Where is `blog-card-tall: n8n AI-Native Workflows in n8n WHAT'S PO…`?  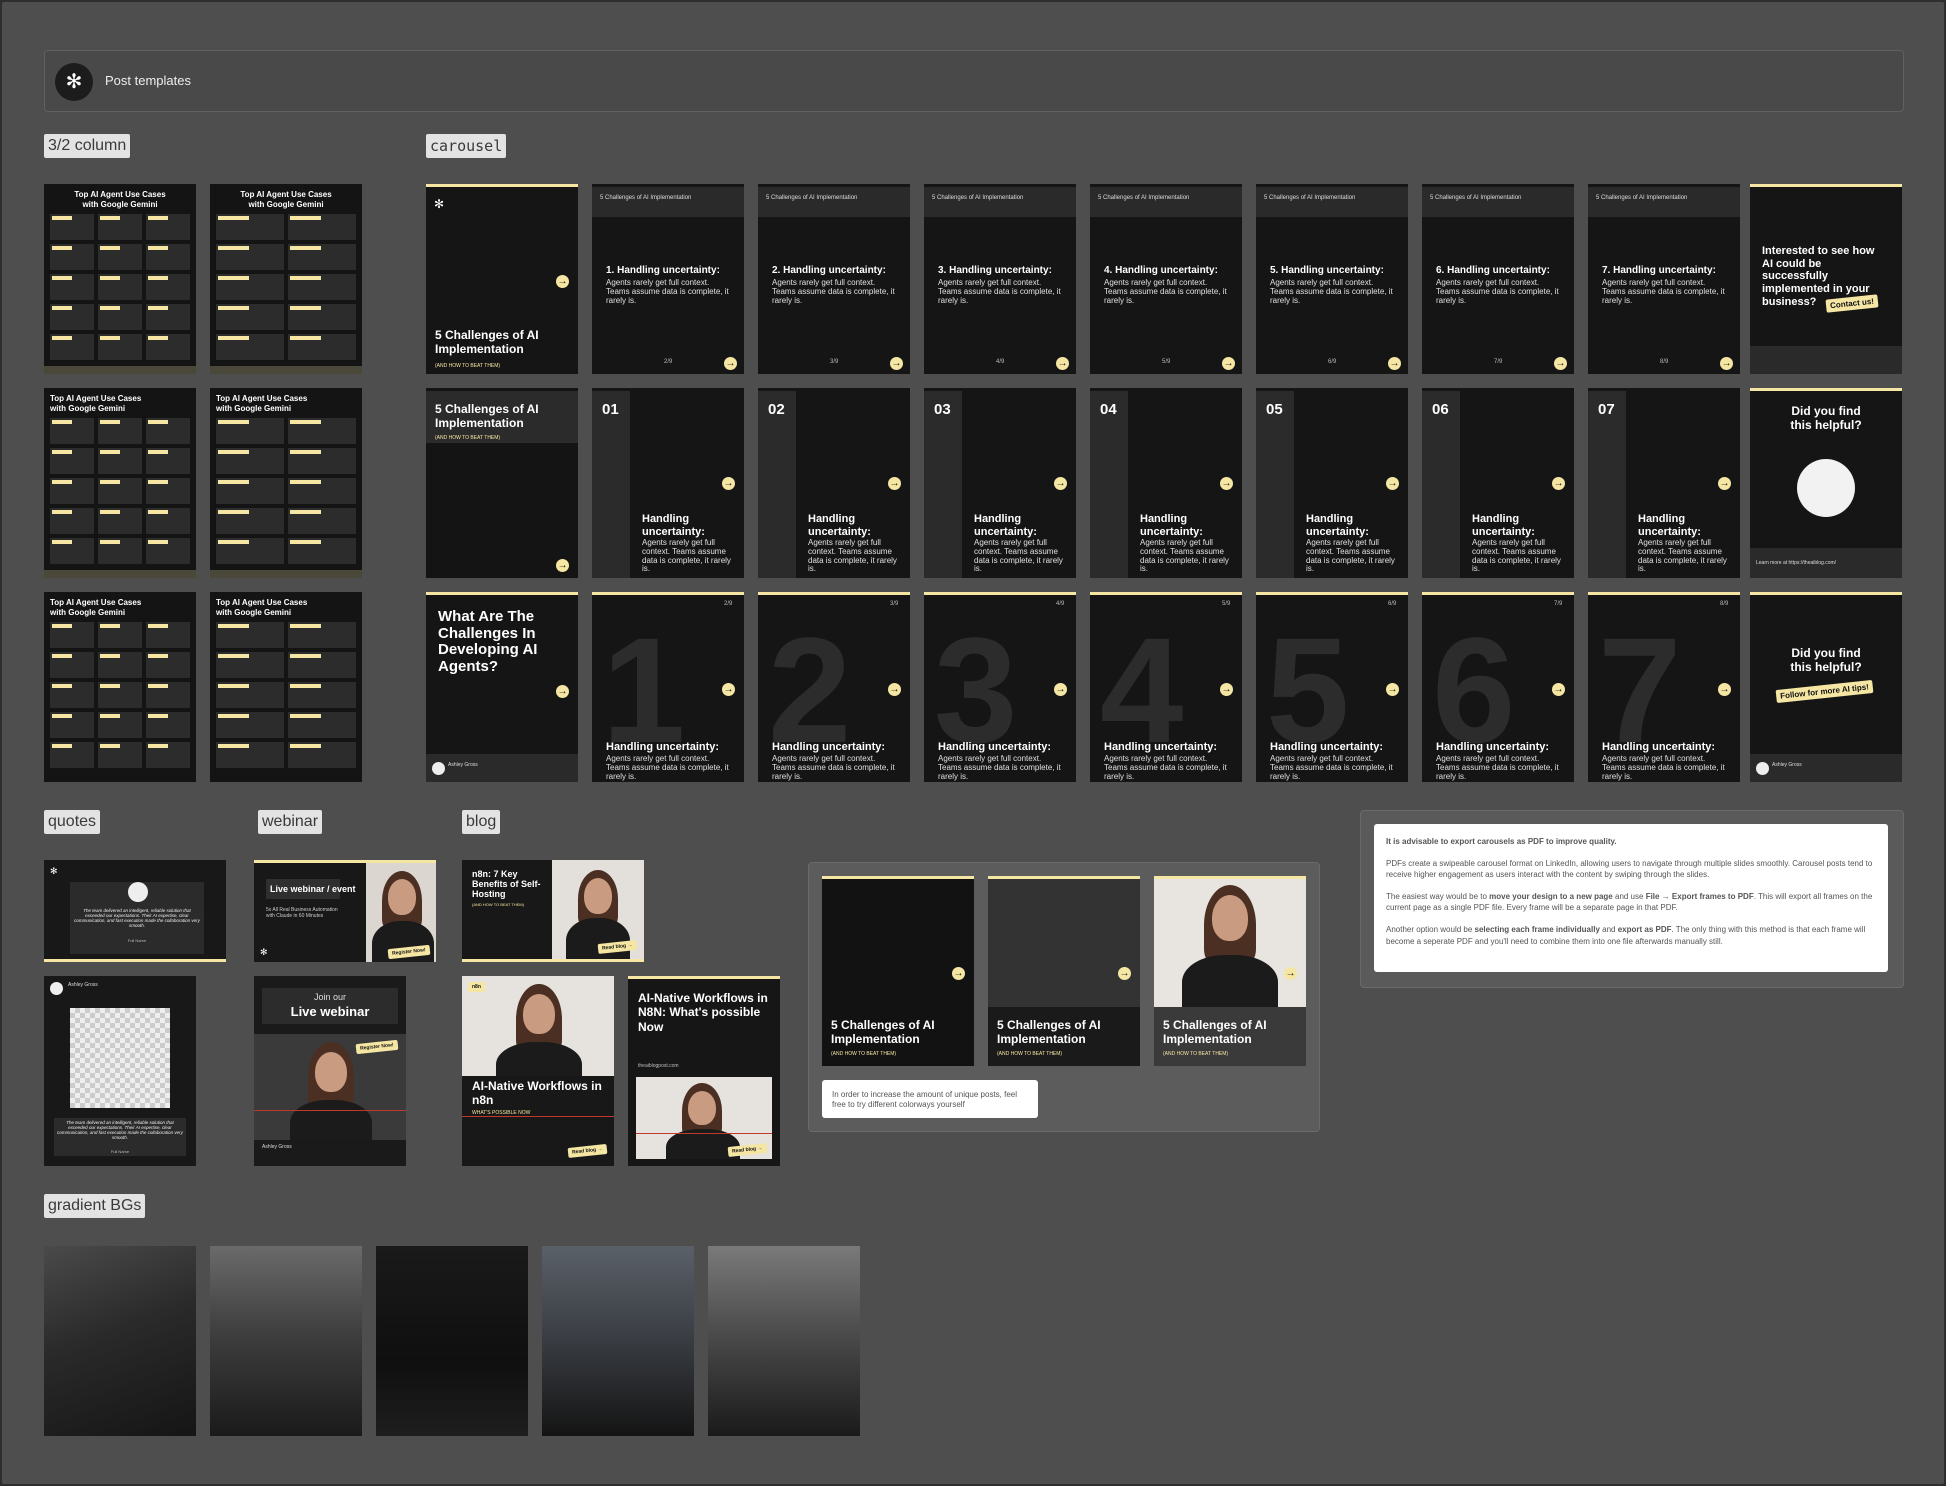
blog-card-tall: n8n AI-Native Workflows in n8n WHAT'S PO… is located at coordinates (538, 1071).